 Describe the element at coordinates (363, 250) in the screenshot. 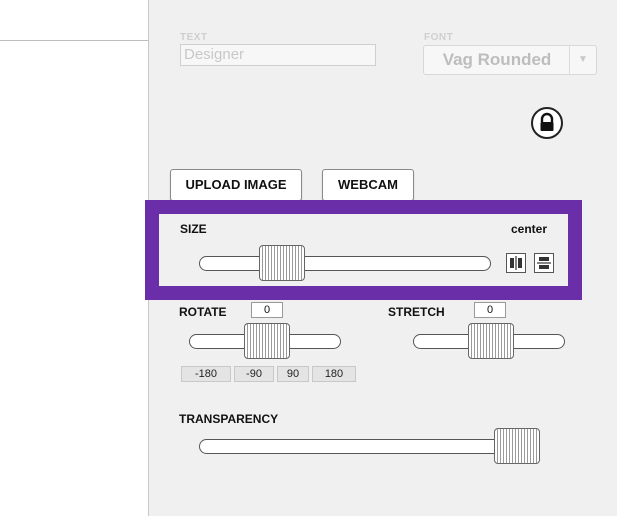

I see `size-section-highlight` at that location.